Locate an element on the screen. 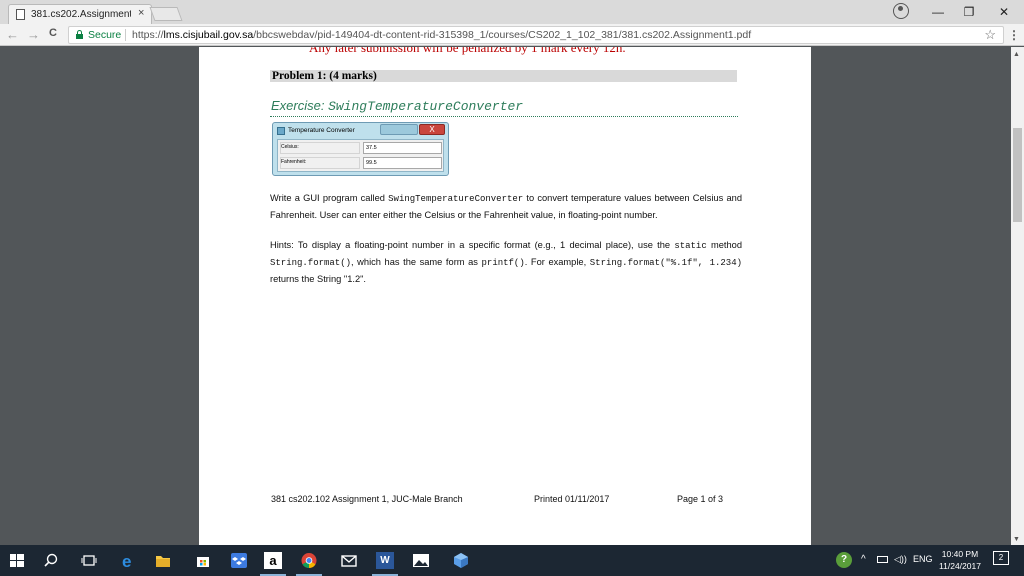  cube-icon is located at coordinates (461, 560).